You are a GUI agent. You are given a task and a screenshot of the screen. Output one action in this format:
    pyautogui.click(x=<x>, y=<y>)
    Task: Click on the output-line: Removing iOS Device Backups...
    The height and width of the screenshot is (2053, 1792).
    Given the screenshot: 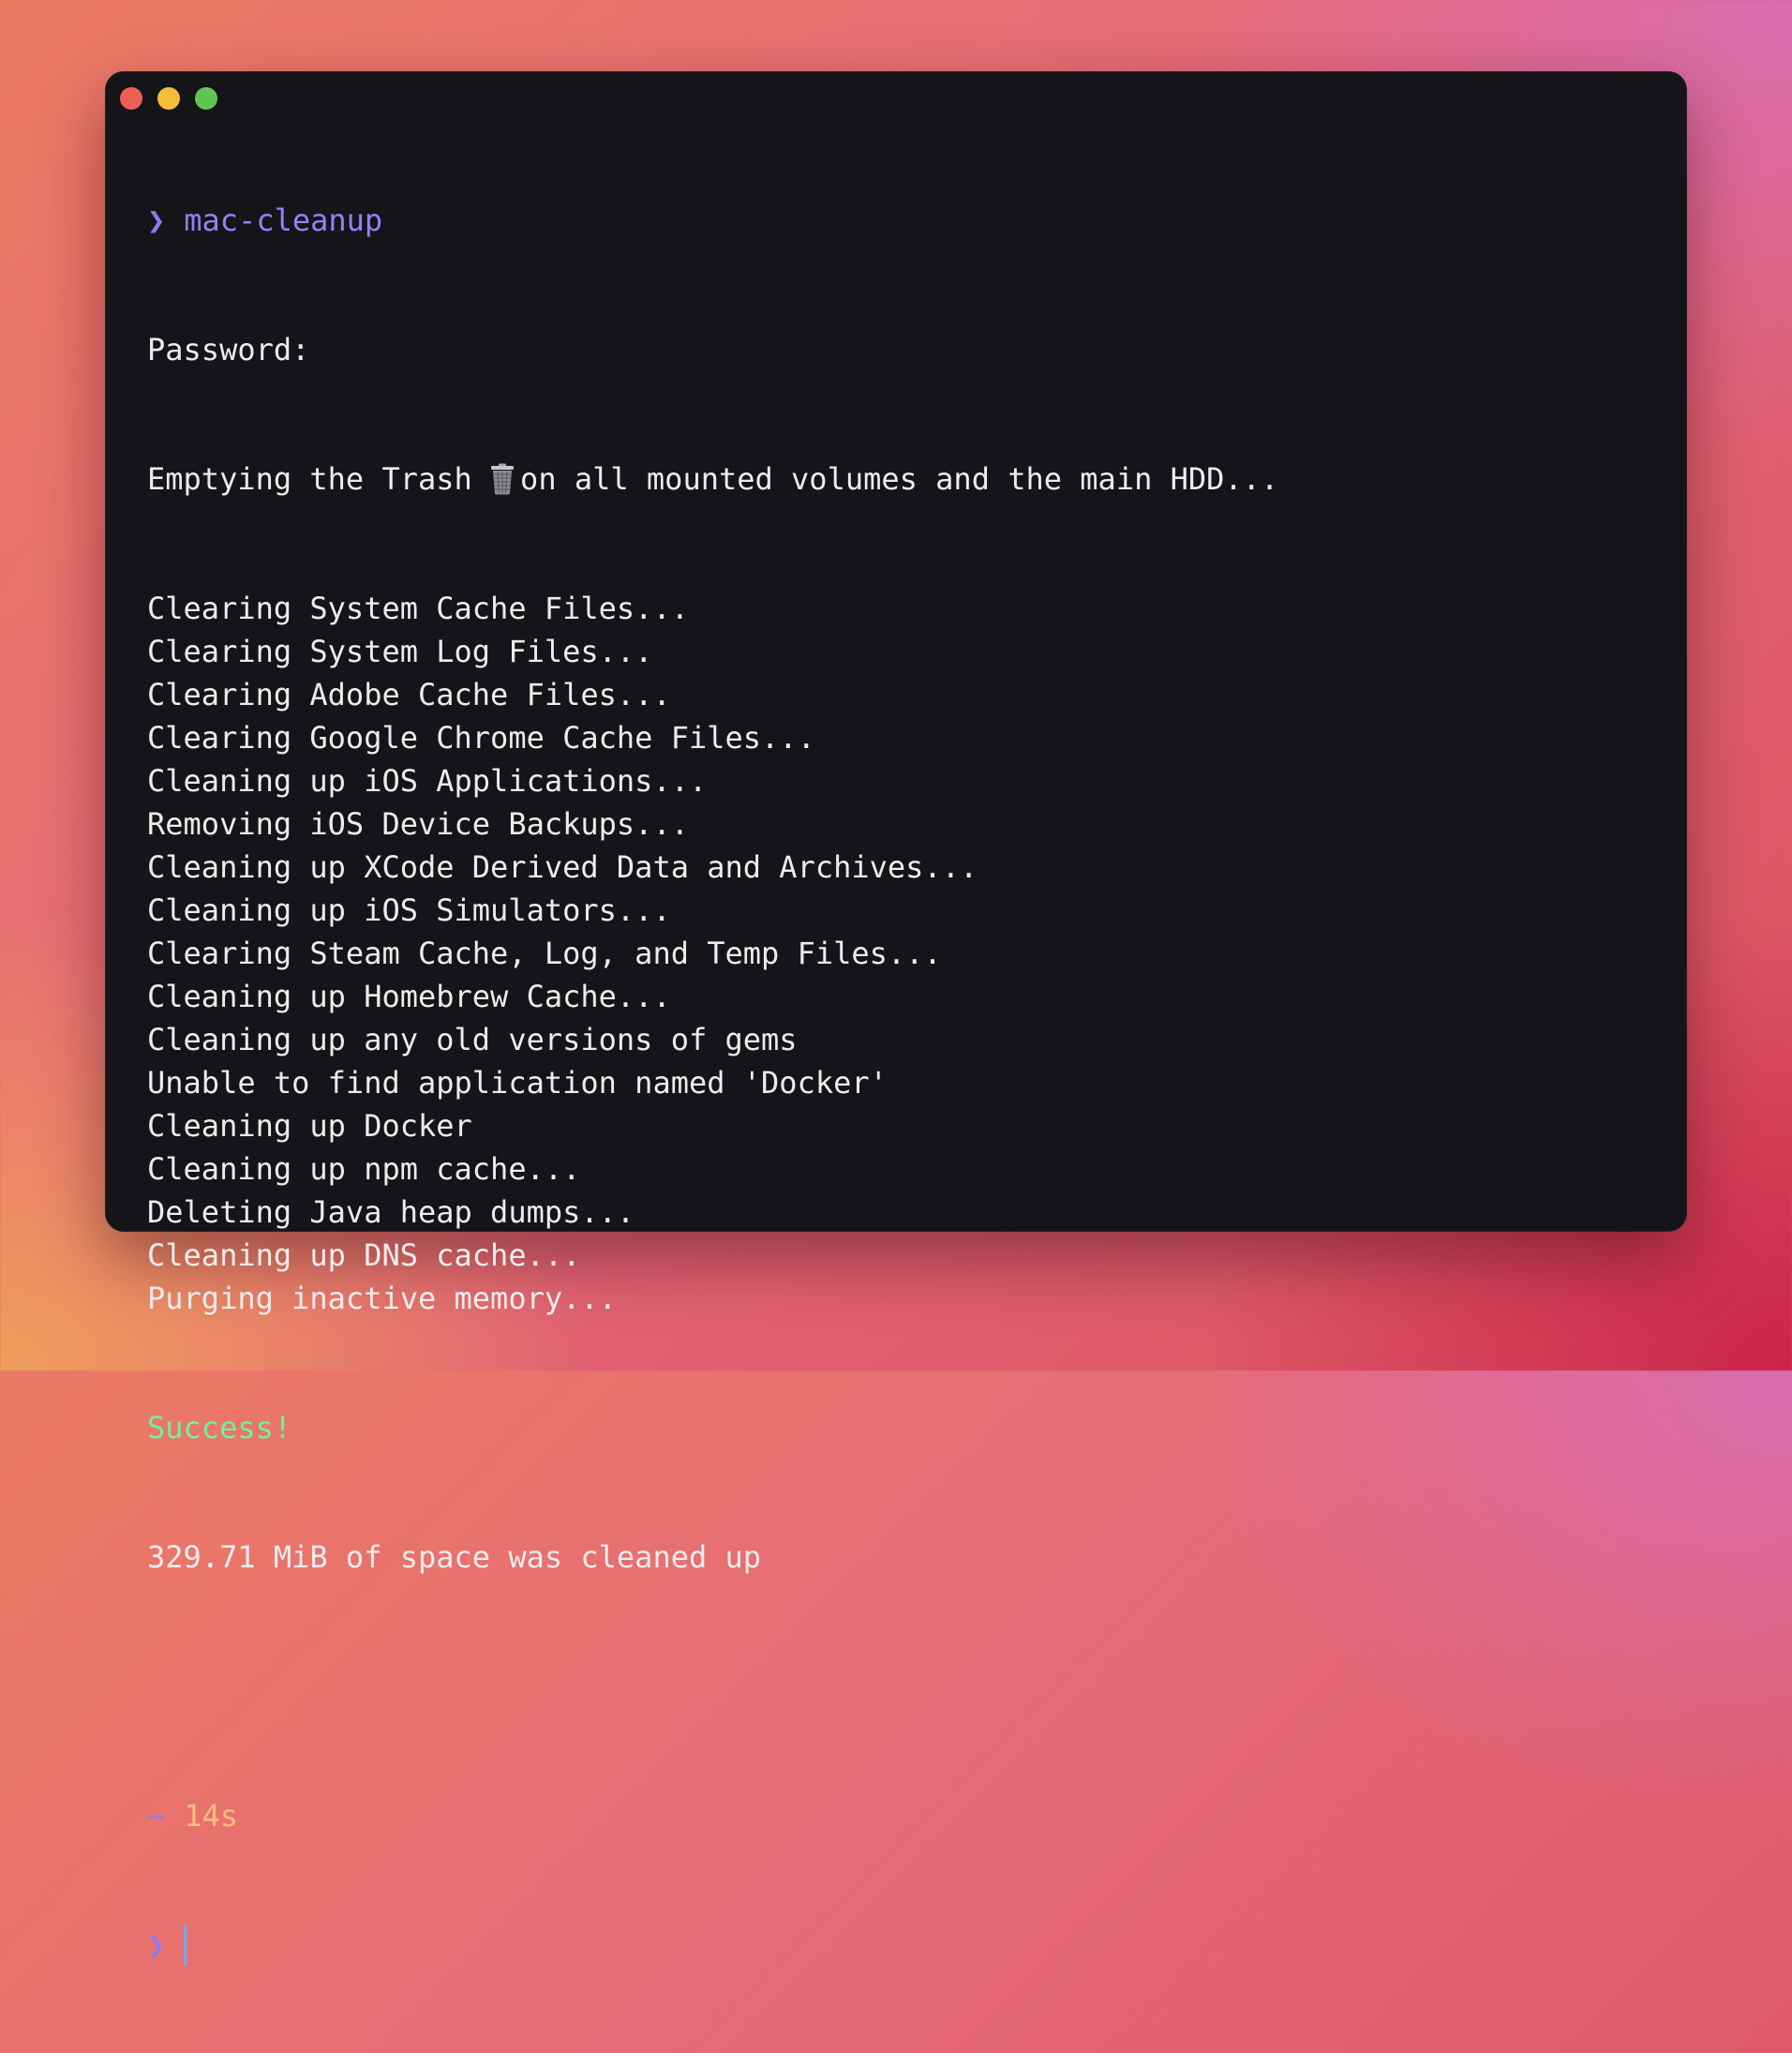 What is the action you would take?
    pyautogui.click(x=418, y=824)
    